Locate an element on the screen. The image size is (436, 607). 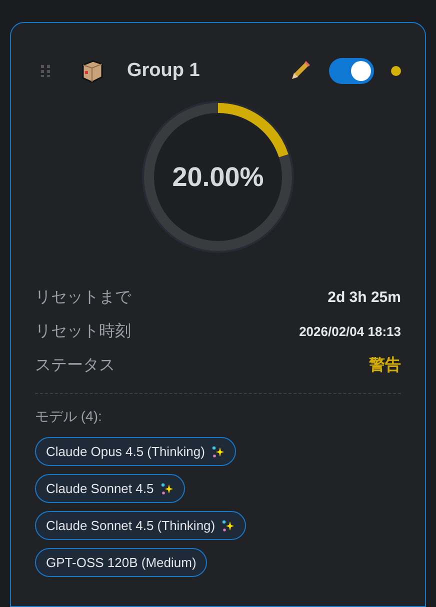
model-tag: Claude Sonnet 4.5 is located at coordinates (110, 488).